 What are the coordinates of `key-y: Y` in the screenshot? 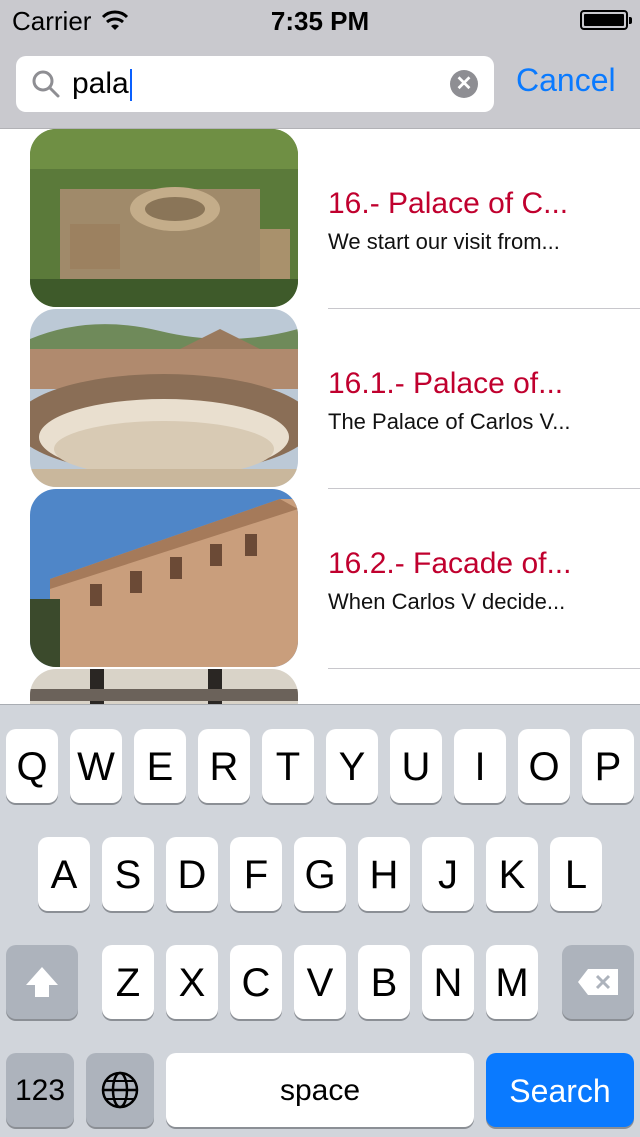 It's located at (352, 766).